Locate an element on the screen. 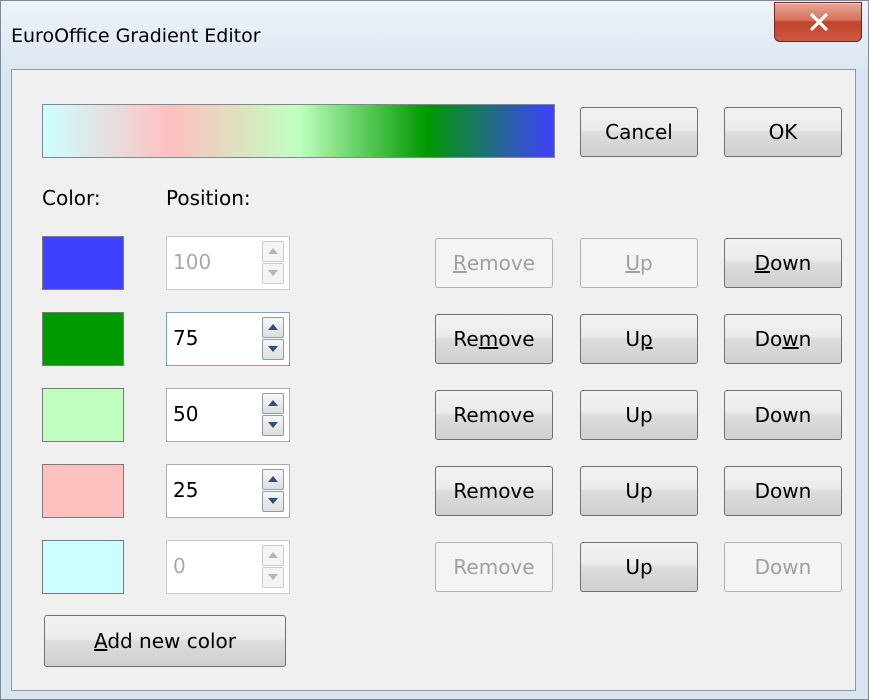 The image size is (869, 700). position-value: 100 is located at coordinates (192, 262).